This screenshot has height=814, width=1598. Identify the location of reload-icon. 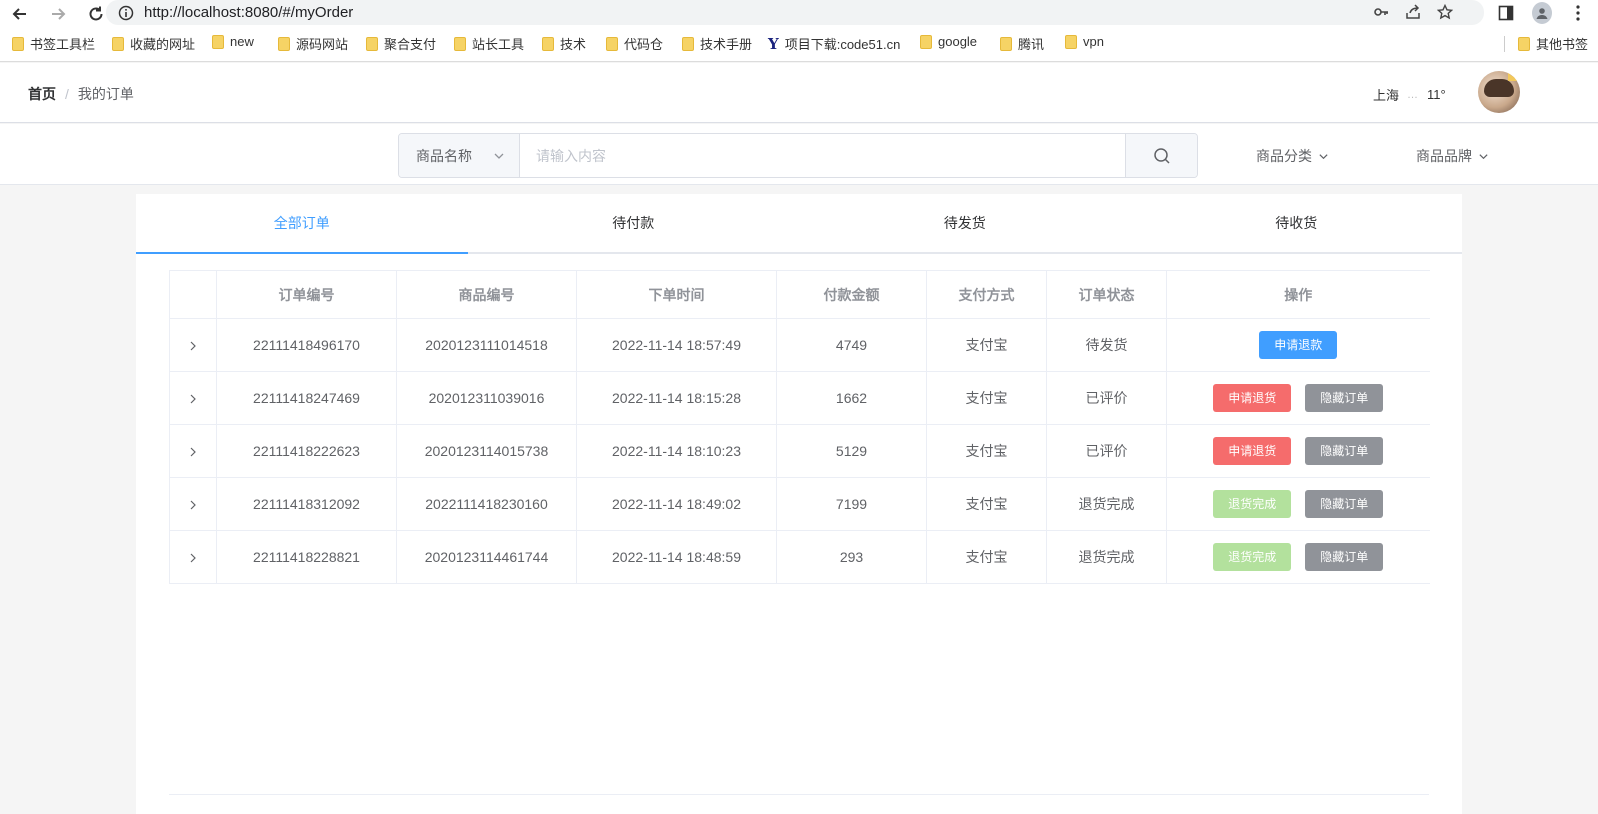
(96, 14).